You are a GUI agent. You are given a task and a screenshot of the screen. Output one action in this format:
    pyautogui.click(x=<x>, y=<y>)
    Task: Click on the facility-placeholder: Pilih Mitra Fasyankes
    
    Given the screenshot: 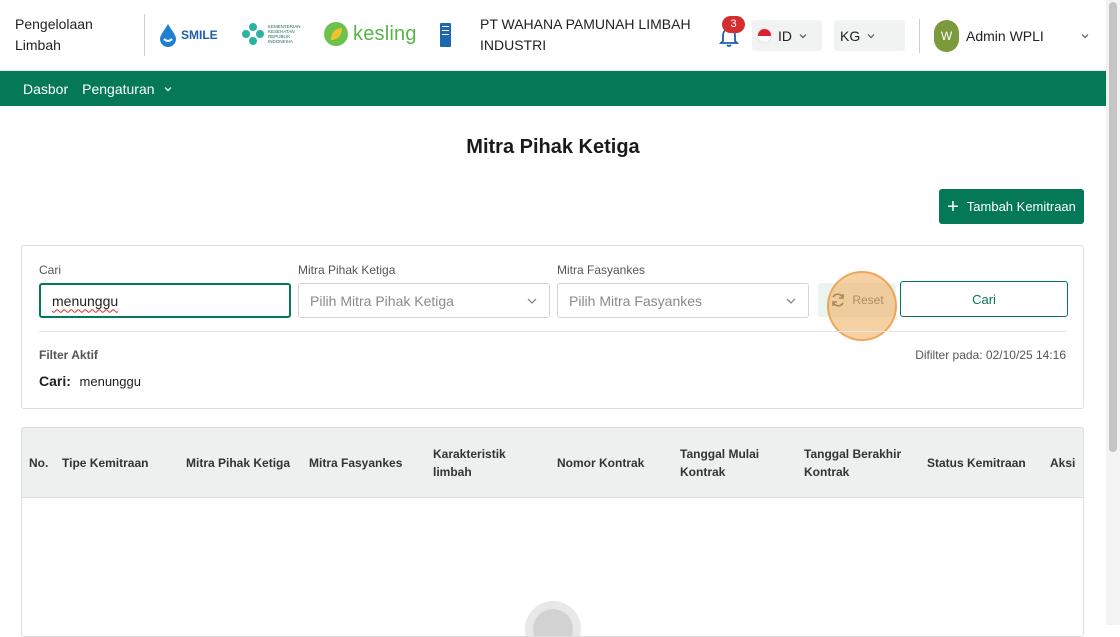 What is the action you would take?
    pyautogui.click(x=636, y=300)
    